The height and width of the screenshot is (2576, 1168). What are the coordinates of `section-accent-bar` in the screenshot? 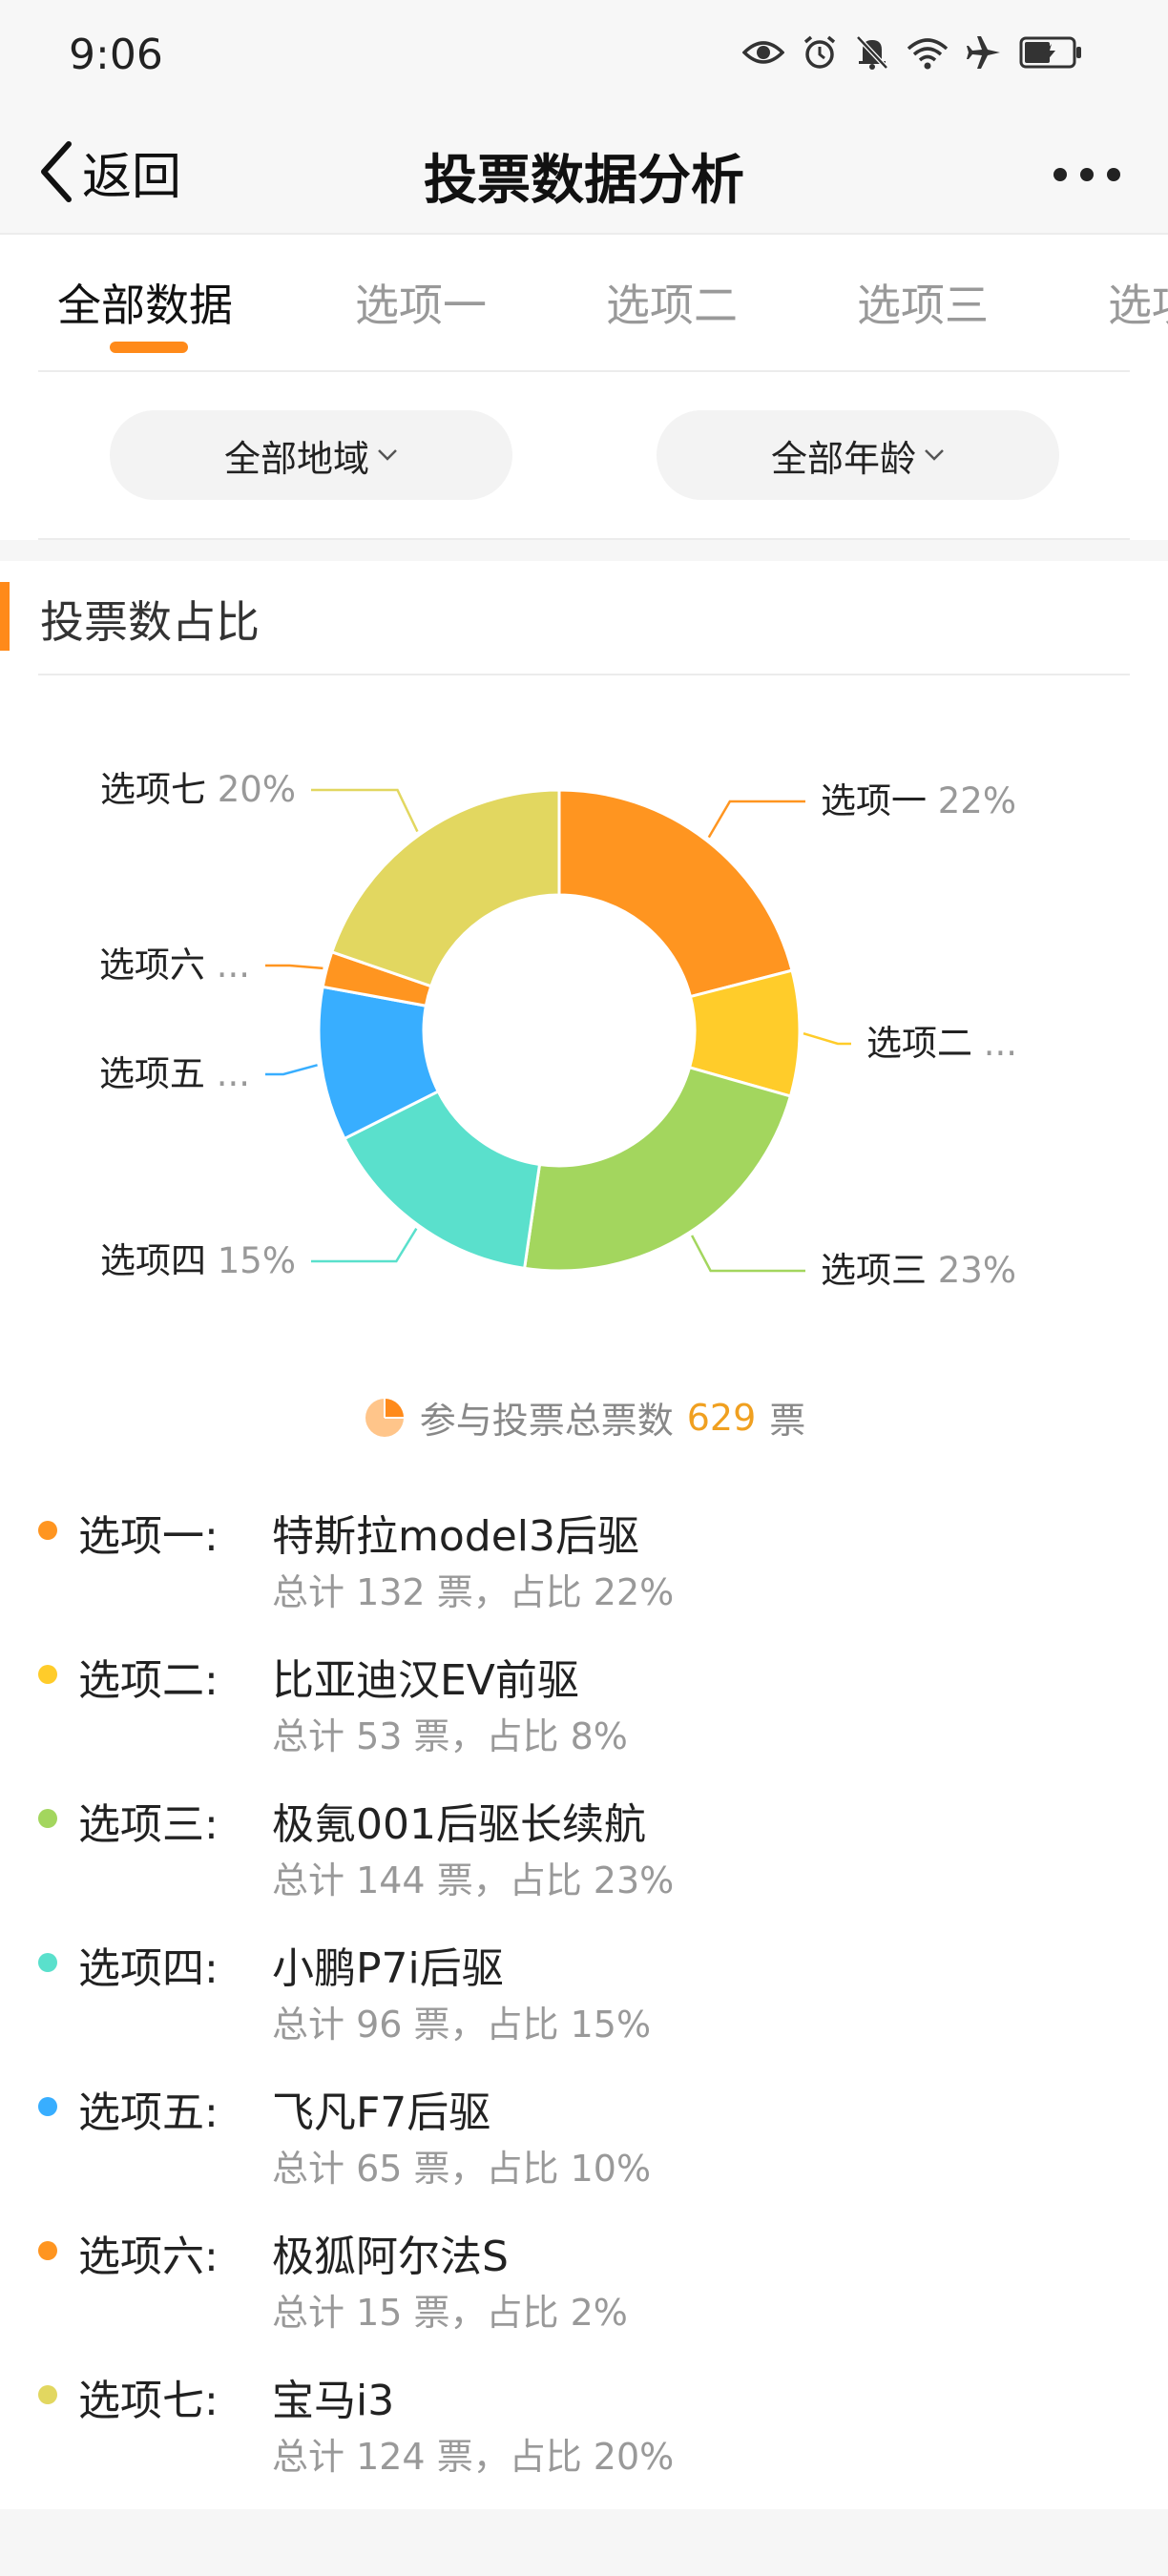 It's located at (5, 616).